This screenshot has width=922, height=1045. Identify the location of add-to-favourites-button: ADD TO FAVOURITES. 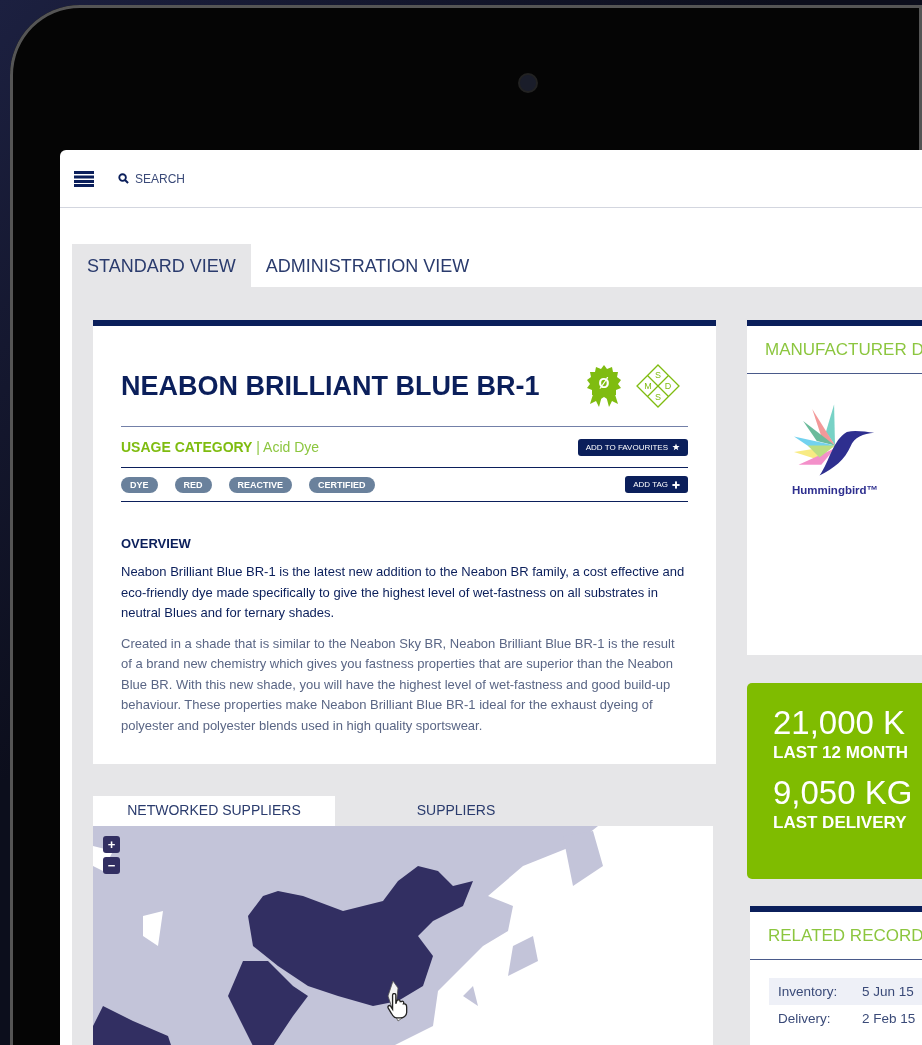
(632, 447).